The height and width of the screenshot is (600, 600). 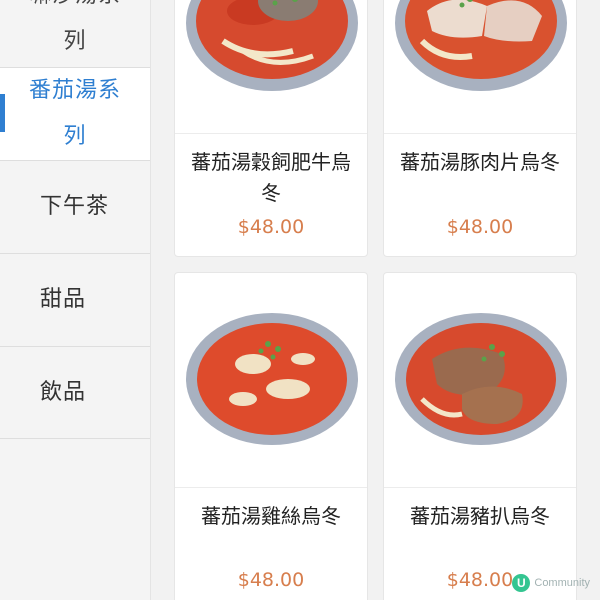 What do you see at coordinates (480, 516) in the screenshot?
I see `product-name: 蕃茄湯豬扒烏冬` at bounding box center [480, 516].